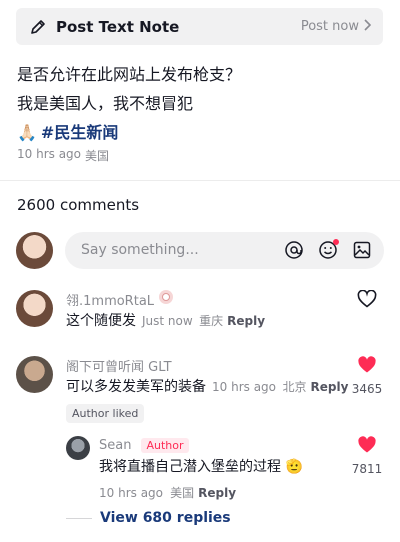 The width and height of the screenshot is (400, 542). I want to click on emoji-icon, so click(328, 250).